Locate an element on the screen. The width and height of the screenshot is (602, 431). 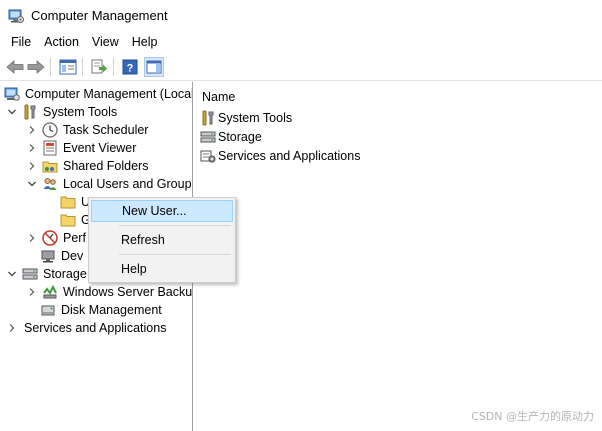
tree-label: Local Users and Groups is located at coordinates (128, 184).